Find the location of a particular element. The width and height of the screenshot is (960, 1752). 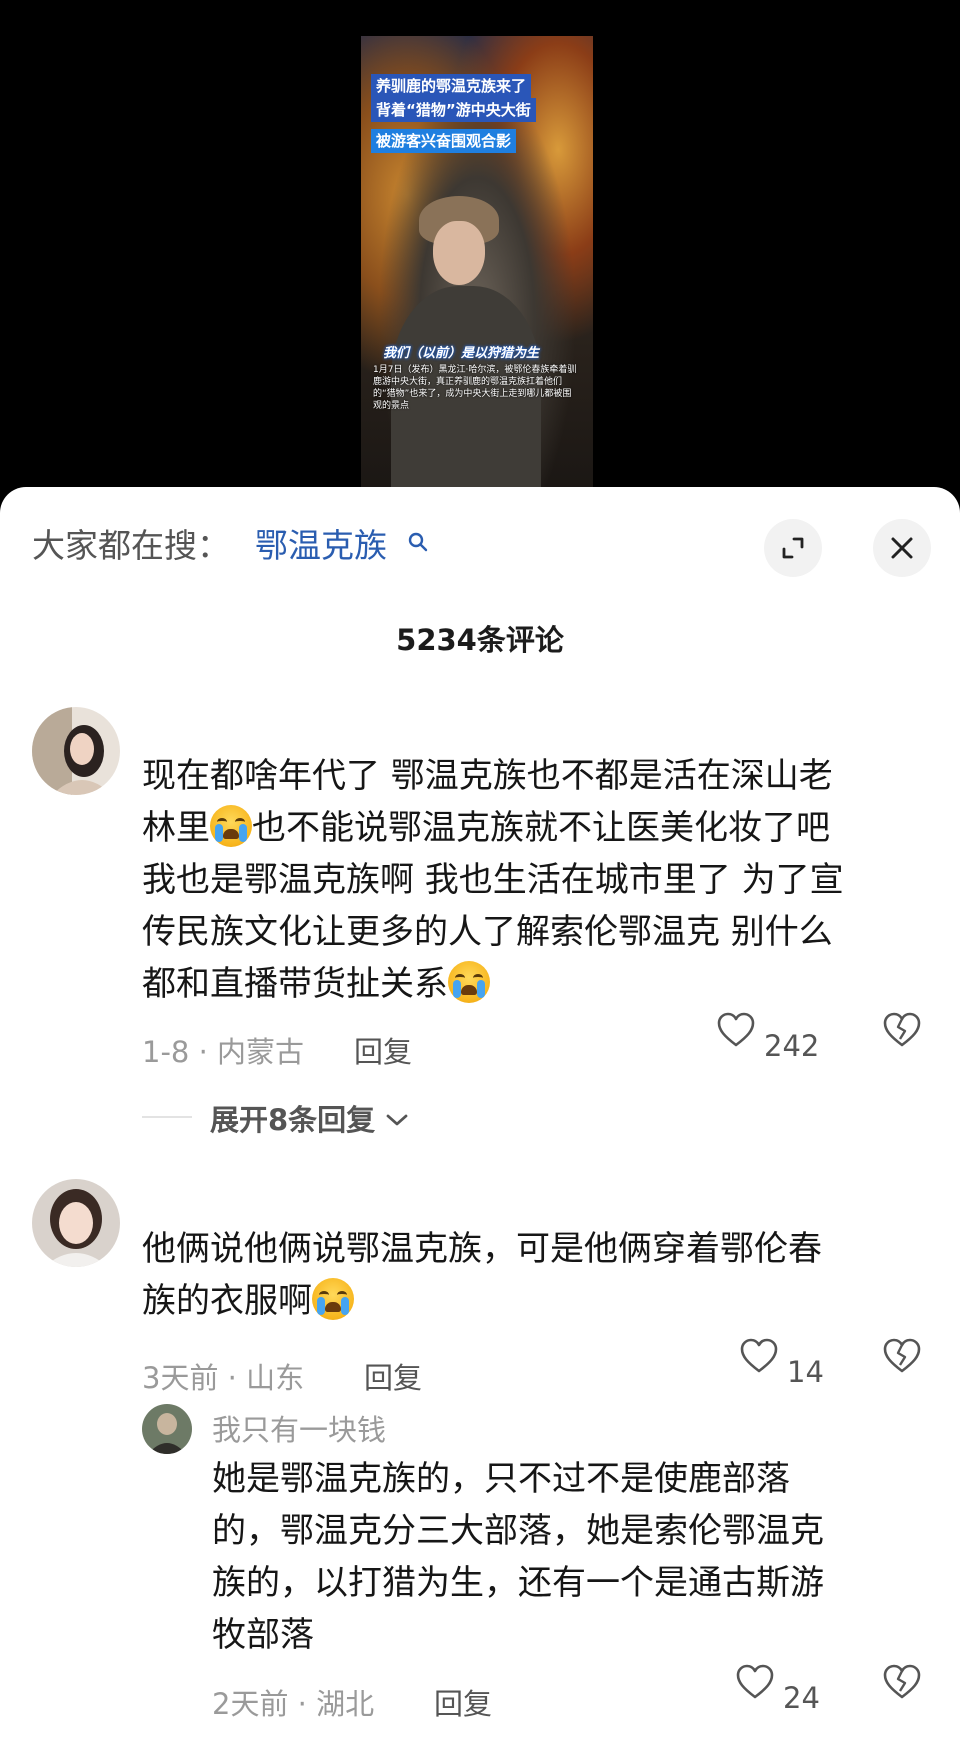

reply-meta: 2天前 · 湖北 is located at coordinates (293, 1704).